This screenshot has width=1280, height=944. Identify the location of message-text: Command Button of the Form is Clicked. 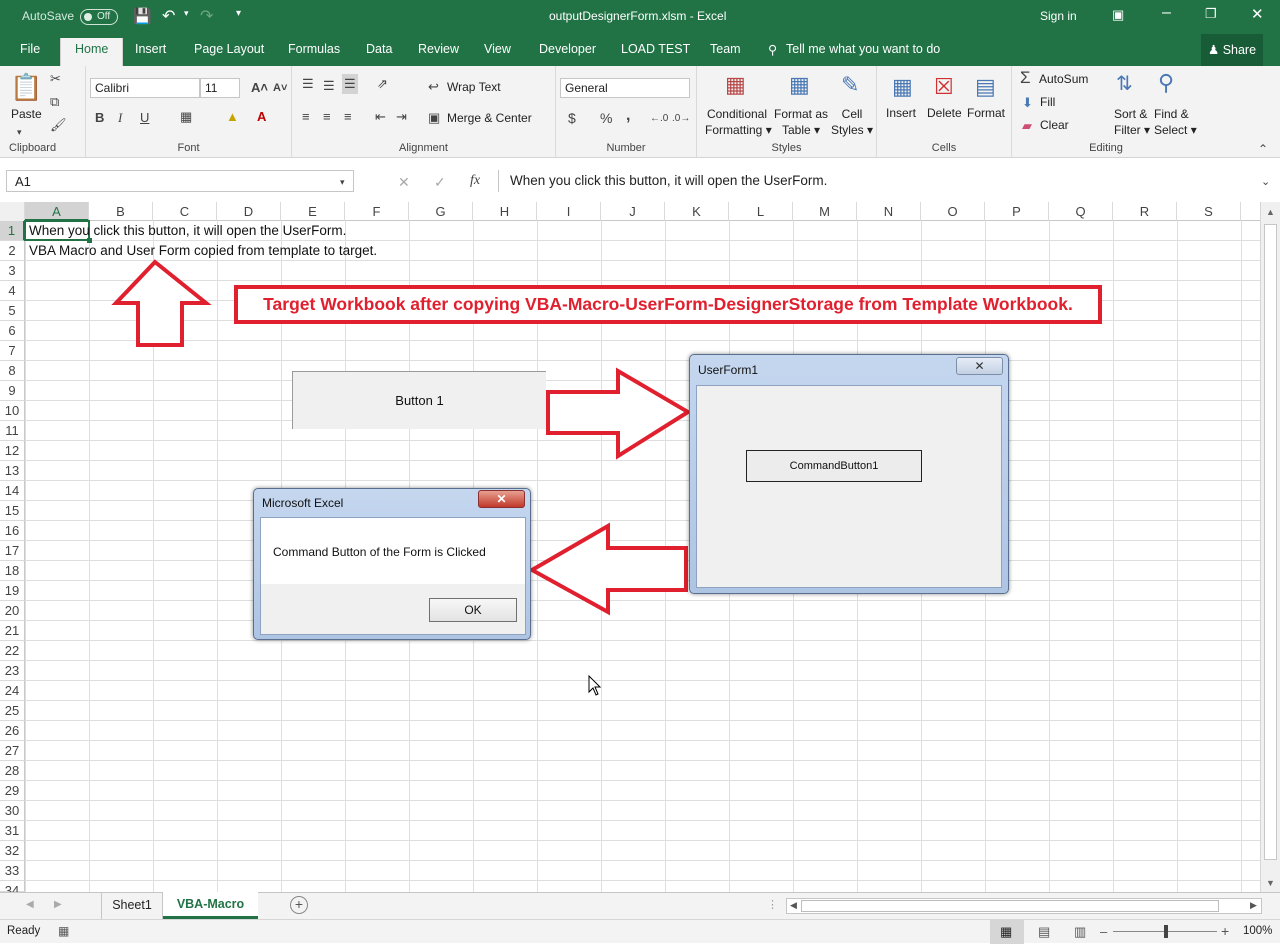
(379, 552).